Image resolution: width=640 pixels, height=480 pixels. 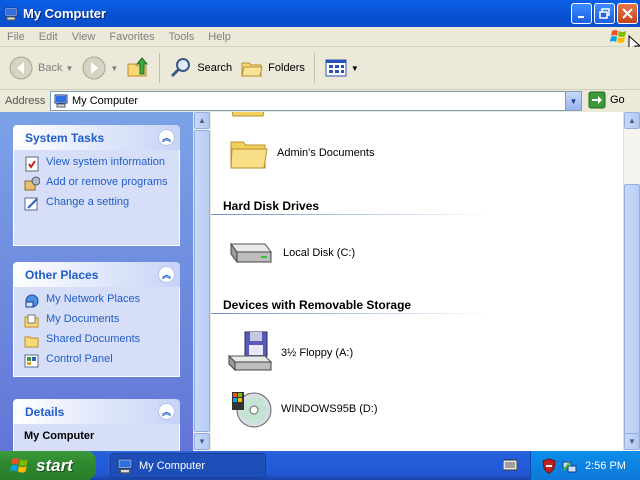 I want to click on restore-button, so click(x=604, y=13).